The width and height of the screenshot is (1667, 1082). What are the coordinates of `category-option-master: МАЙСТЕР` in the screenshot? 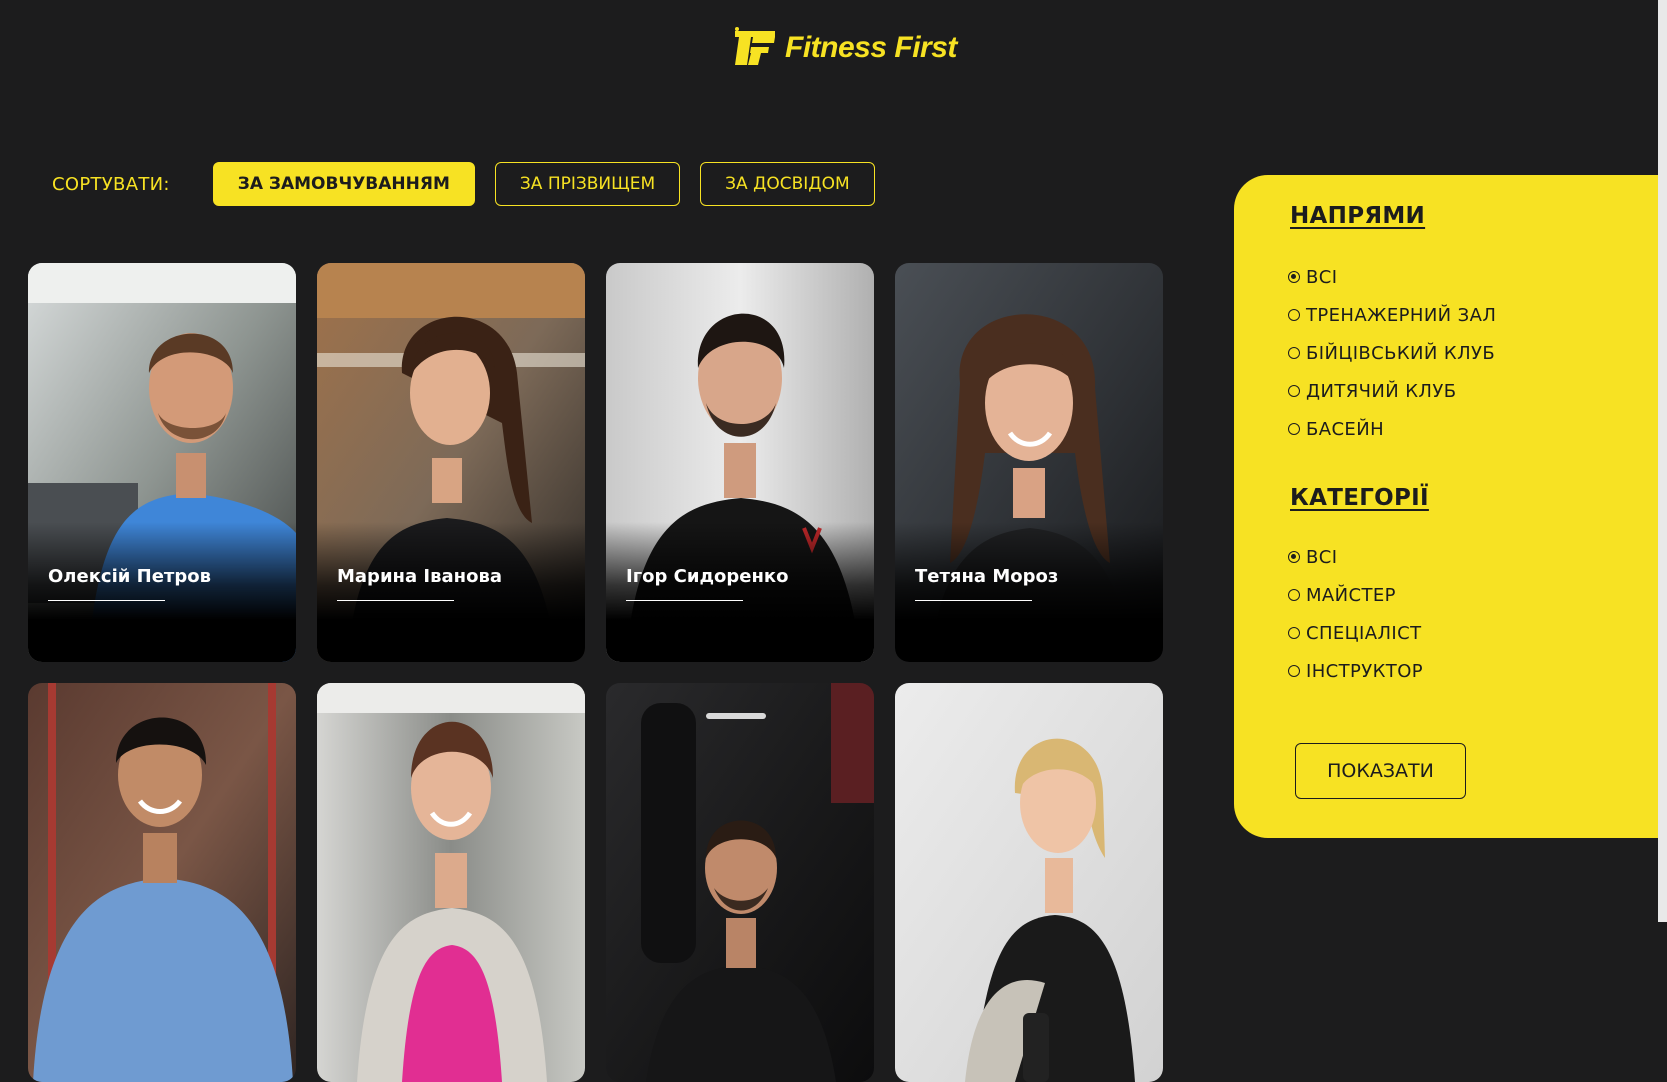 It's located at (1355, 595).